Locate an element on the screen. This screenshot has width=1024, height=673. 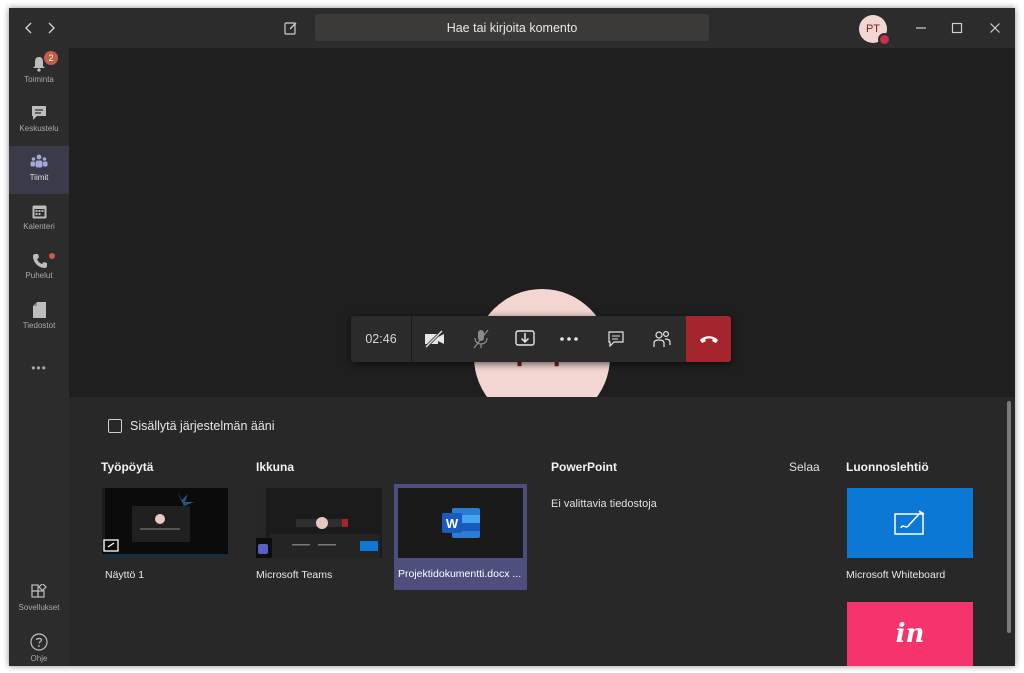
title-bar: Hae tai kirjoita komento PT is located at coordinates (512, 28).